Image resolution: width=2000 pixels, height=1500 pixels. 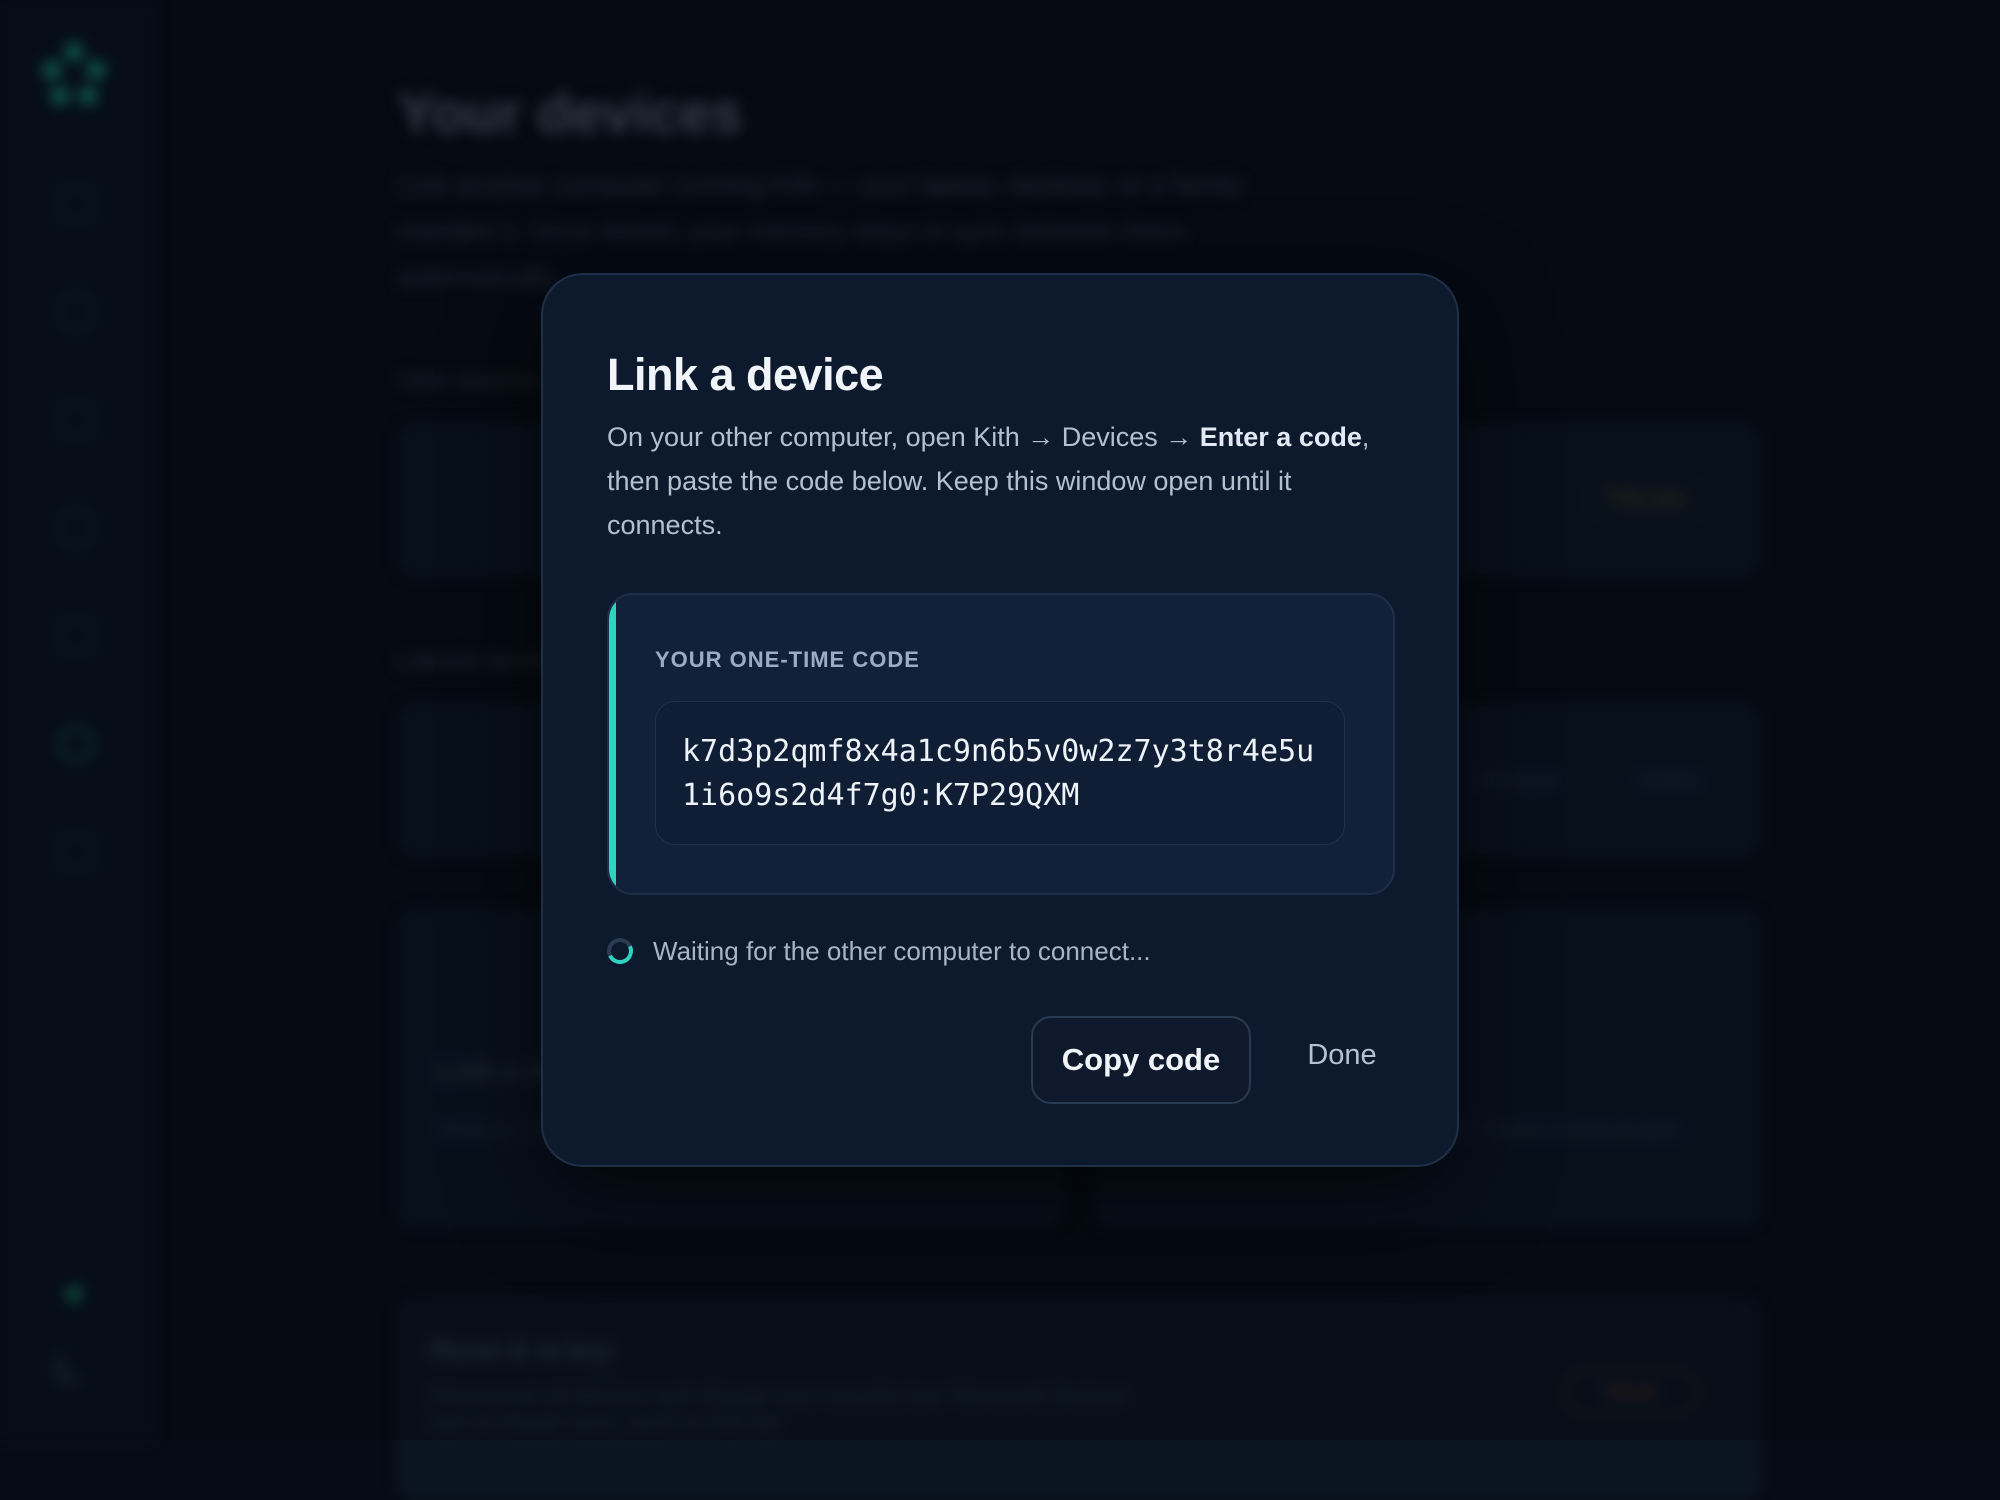 What do you see at coordinates (745, 374) in the screenshot?
I see `modal-title: Link a device` at bounding box center [745, 374].